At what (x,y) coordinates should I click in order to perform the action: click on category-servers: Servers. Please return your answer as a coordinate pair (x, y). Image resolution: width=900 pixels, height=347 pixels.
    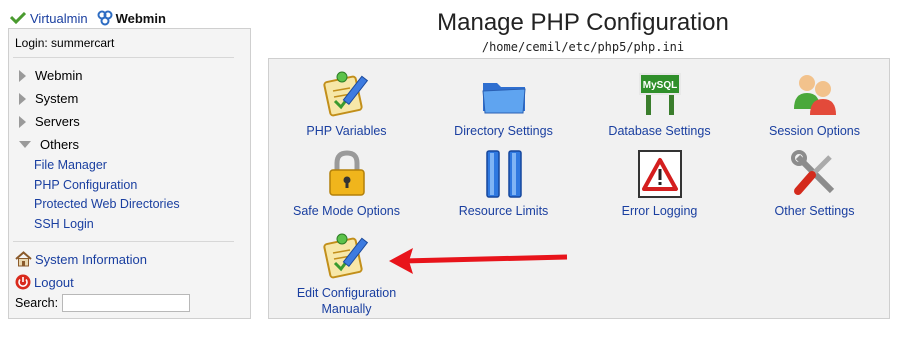
    Looking at the image, I should click on (49, 121).